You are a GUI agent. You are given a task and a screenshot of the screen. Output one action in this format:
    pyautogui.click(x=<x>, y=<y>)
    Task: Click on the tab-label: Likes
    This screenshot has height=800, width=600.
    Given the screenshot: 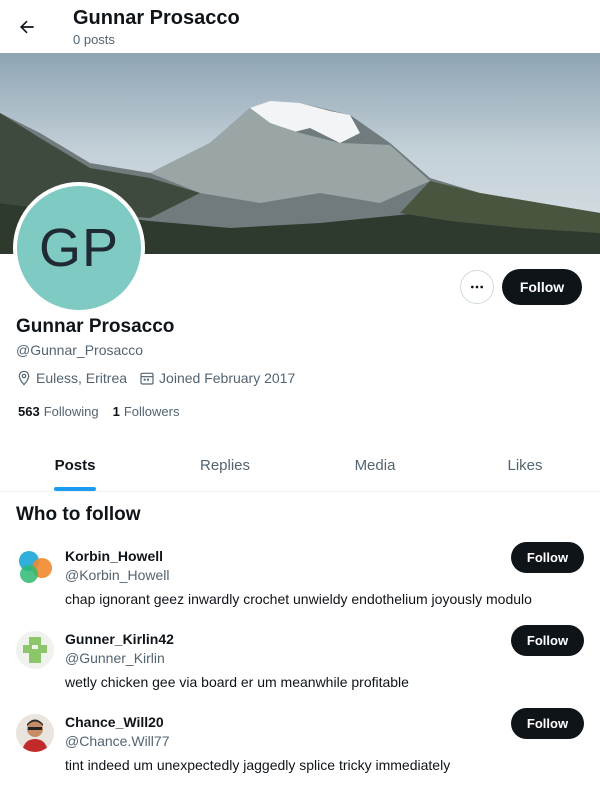 What is the action you would take?
    pyautogui.click(x=525, y=465)
    